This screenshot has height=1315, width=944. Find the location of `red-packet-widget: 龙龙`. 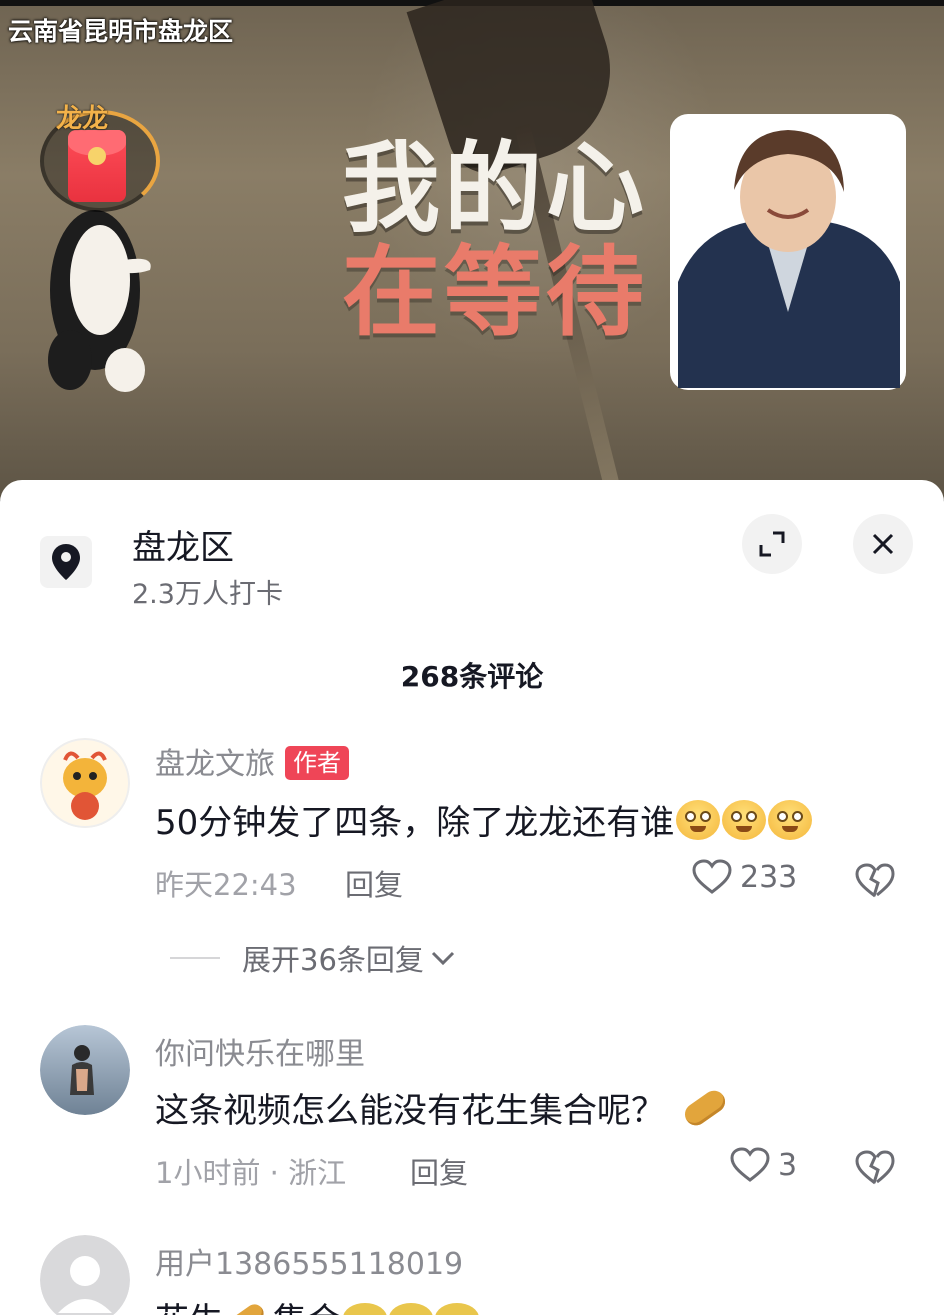

red-packet-widget: 龙龙 is located at coordinates (99, 158).